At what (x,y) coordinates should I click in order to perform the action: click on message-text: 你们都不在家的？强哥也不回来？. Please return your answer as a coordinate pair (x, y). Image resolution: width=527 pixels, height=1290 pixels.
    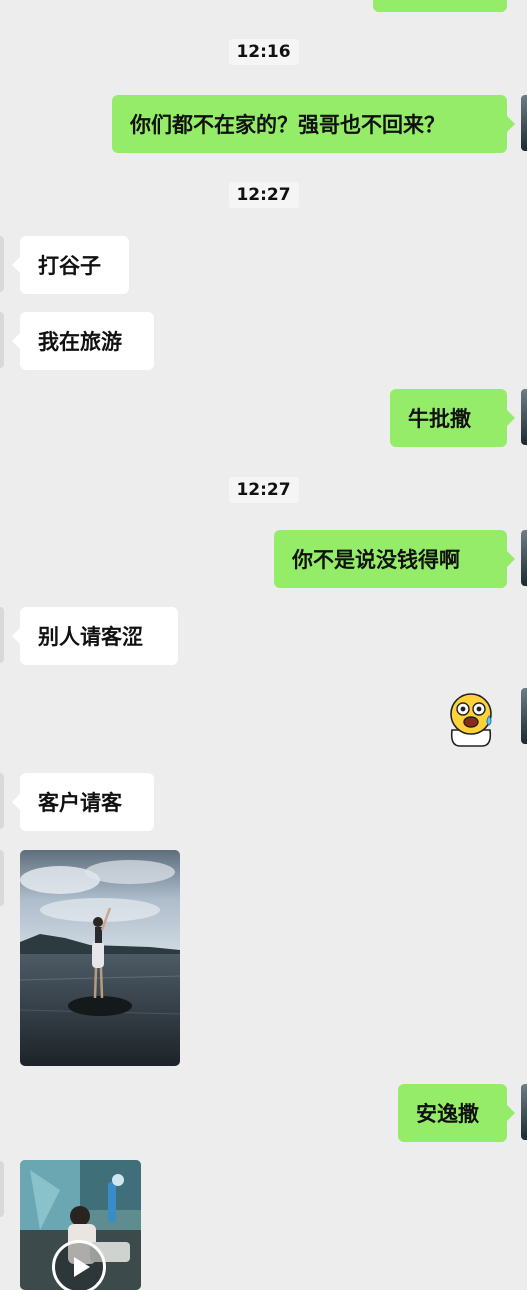
    Looking at the image, I should click on (287, 125).